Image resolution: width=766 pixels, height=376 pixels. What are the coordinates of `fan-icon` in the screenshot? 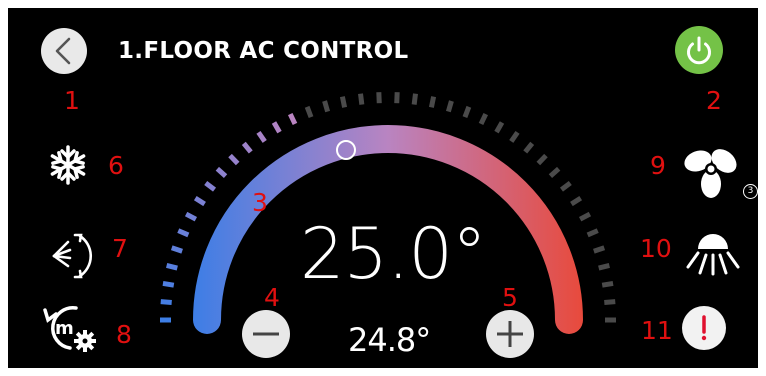 It's located at (711, 169).